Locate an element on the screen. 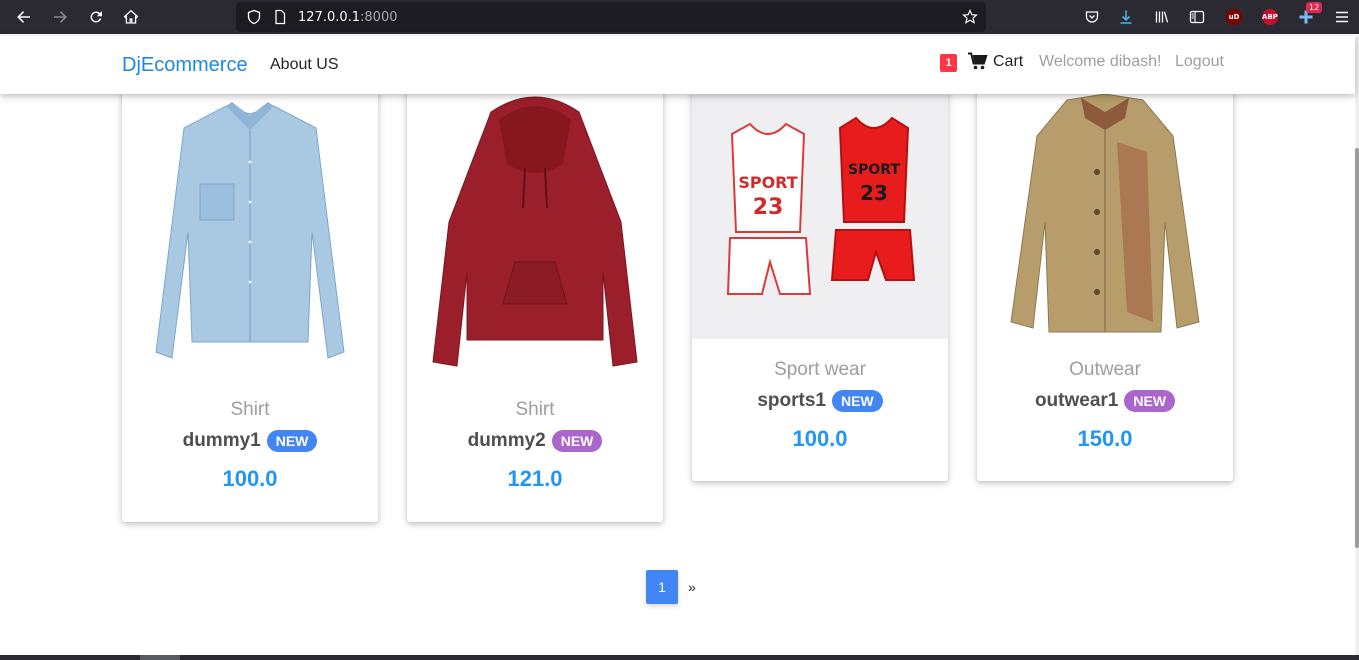  url-port: :8000 is located at coordinates (379, 17).